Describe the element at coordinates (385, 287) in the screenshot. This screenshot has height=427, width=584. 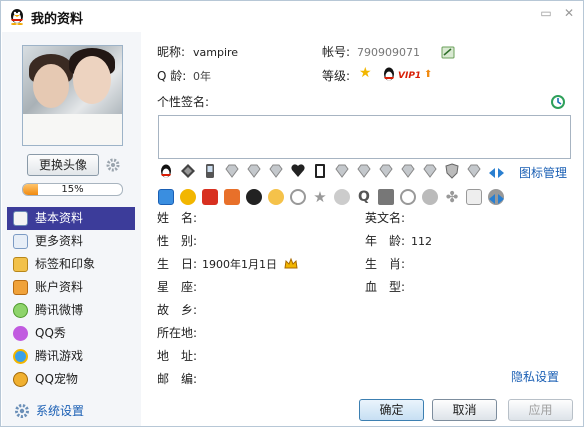
I see `field-label-blood-type: 血 型:` at that location.